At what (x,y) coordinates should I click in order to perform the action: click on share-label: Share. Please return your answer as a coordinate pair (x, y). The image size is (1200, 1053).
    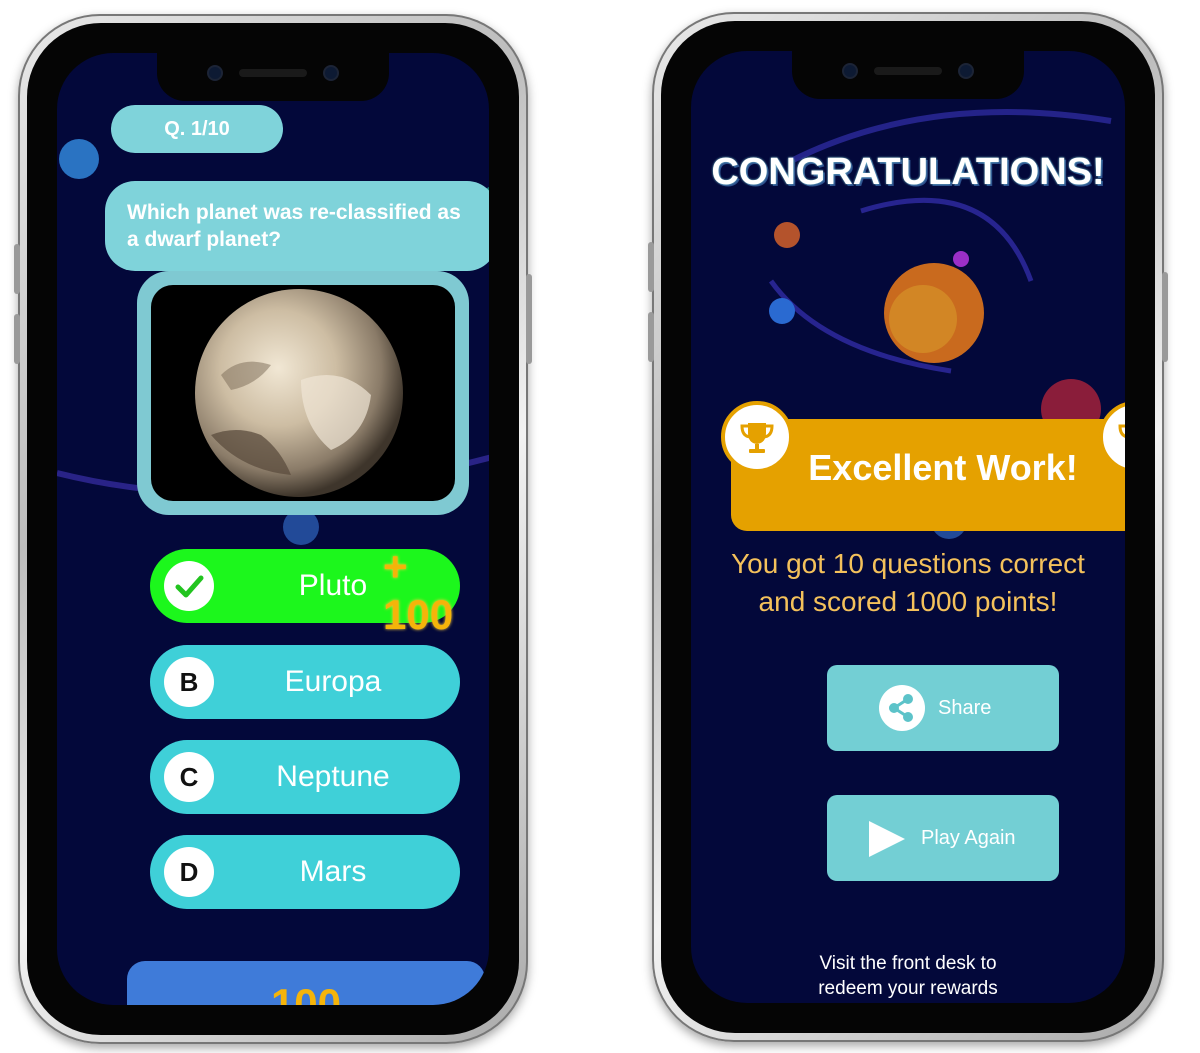
    Looking at the image, I should click on (965, 707).